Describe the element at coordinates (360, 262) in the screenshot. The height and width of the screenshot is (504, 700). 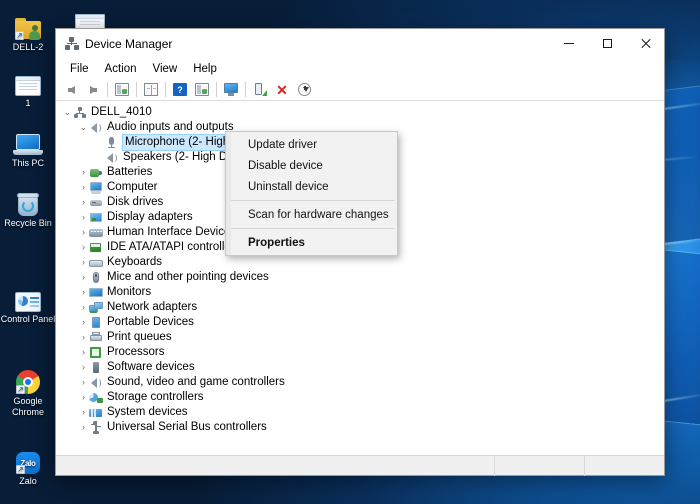
I see `tree-node-keyboards: › Keyboards` at that location.